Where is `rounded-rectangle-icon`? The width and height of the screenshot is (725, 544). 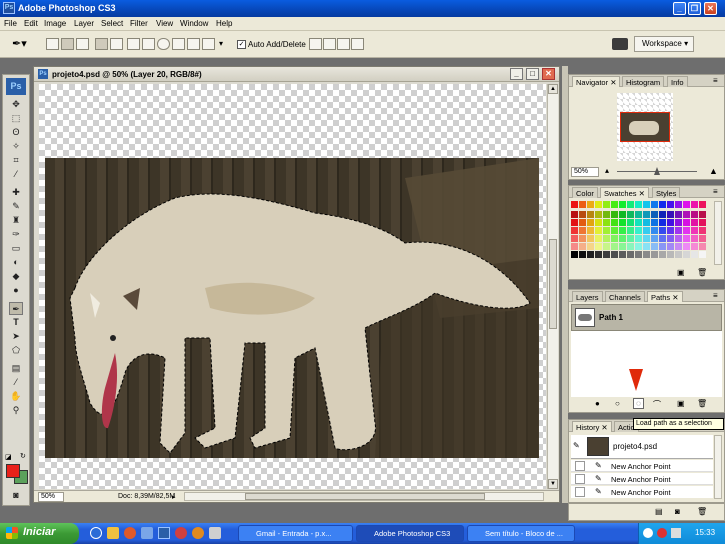 rounded-rectangle-icon is located at coordinates (148, 44).